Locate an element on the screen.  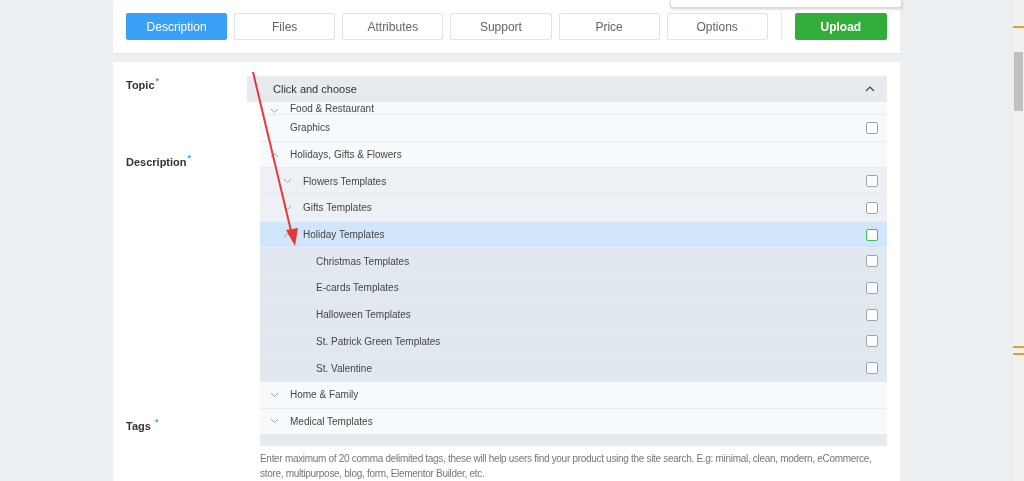
tree-row: Holidays, Gifts & Flowers is located at coordinates (573, 155).